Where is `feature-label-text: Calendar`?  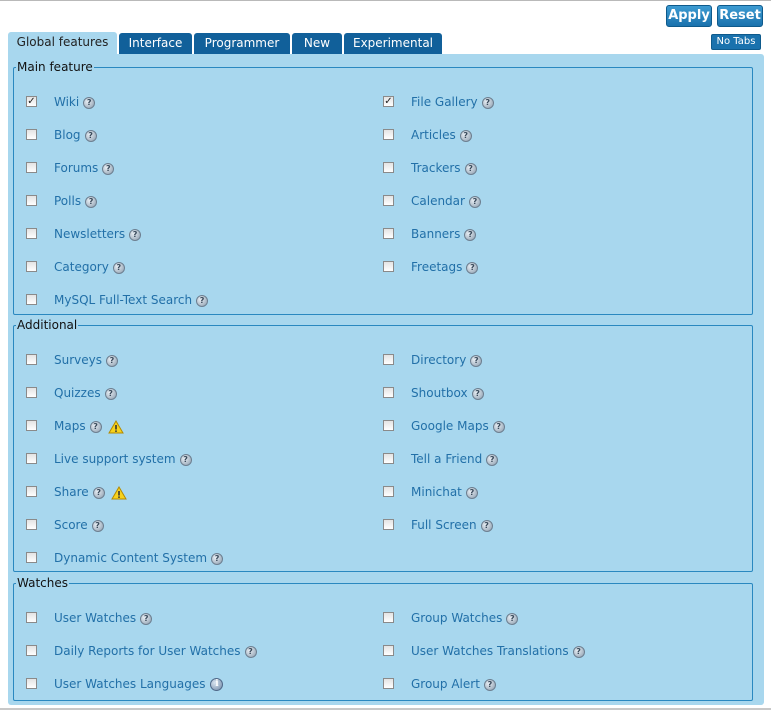
feature-label-text: Calendar is located at coordinates (438, 201).